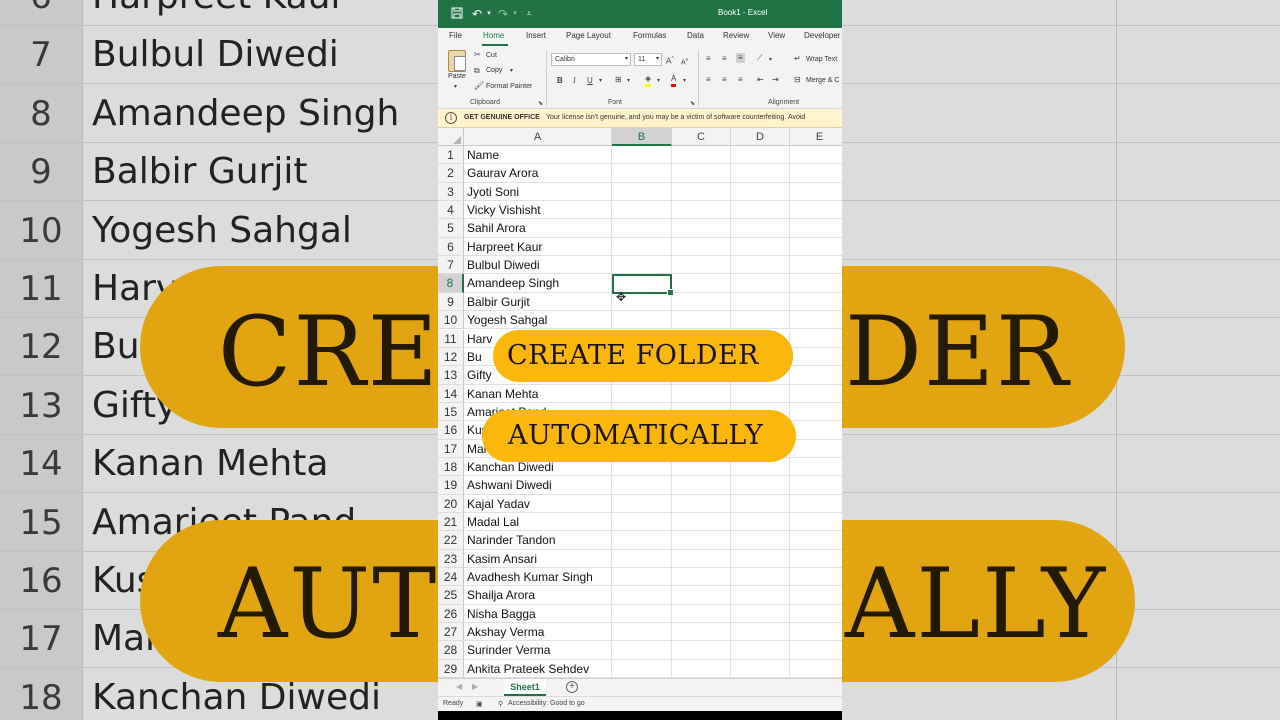  What do you see at coordinates (451, 375) in the screenshot?
I see `row-header: 13` at bounding box center [451, 375].